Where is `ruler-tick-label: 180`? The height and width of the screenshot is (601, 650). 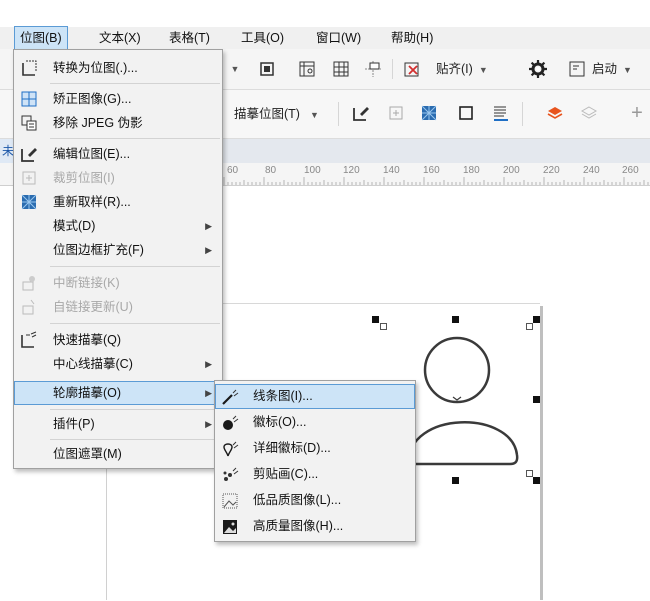 ruler-tick-label: 180 is located at coordinates (471, 170).